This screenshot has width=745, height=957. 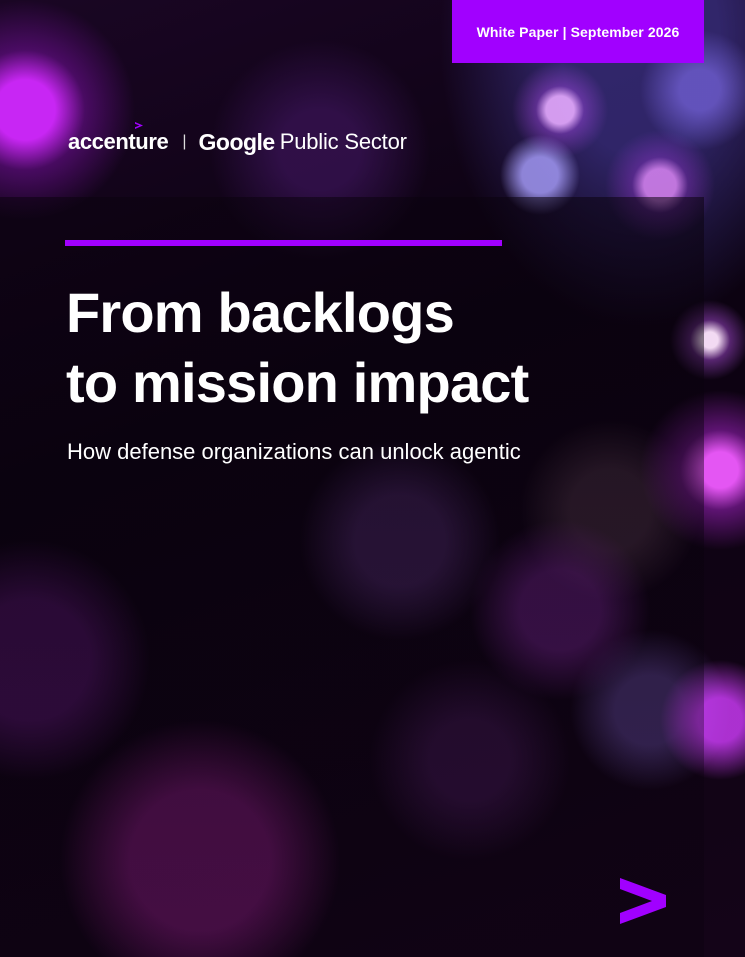 I want to click on accenture-logo: accenture, so click(x=118, y=138).